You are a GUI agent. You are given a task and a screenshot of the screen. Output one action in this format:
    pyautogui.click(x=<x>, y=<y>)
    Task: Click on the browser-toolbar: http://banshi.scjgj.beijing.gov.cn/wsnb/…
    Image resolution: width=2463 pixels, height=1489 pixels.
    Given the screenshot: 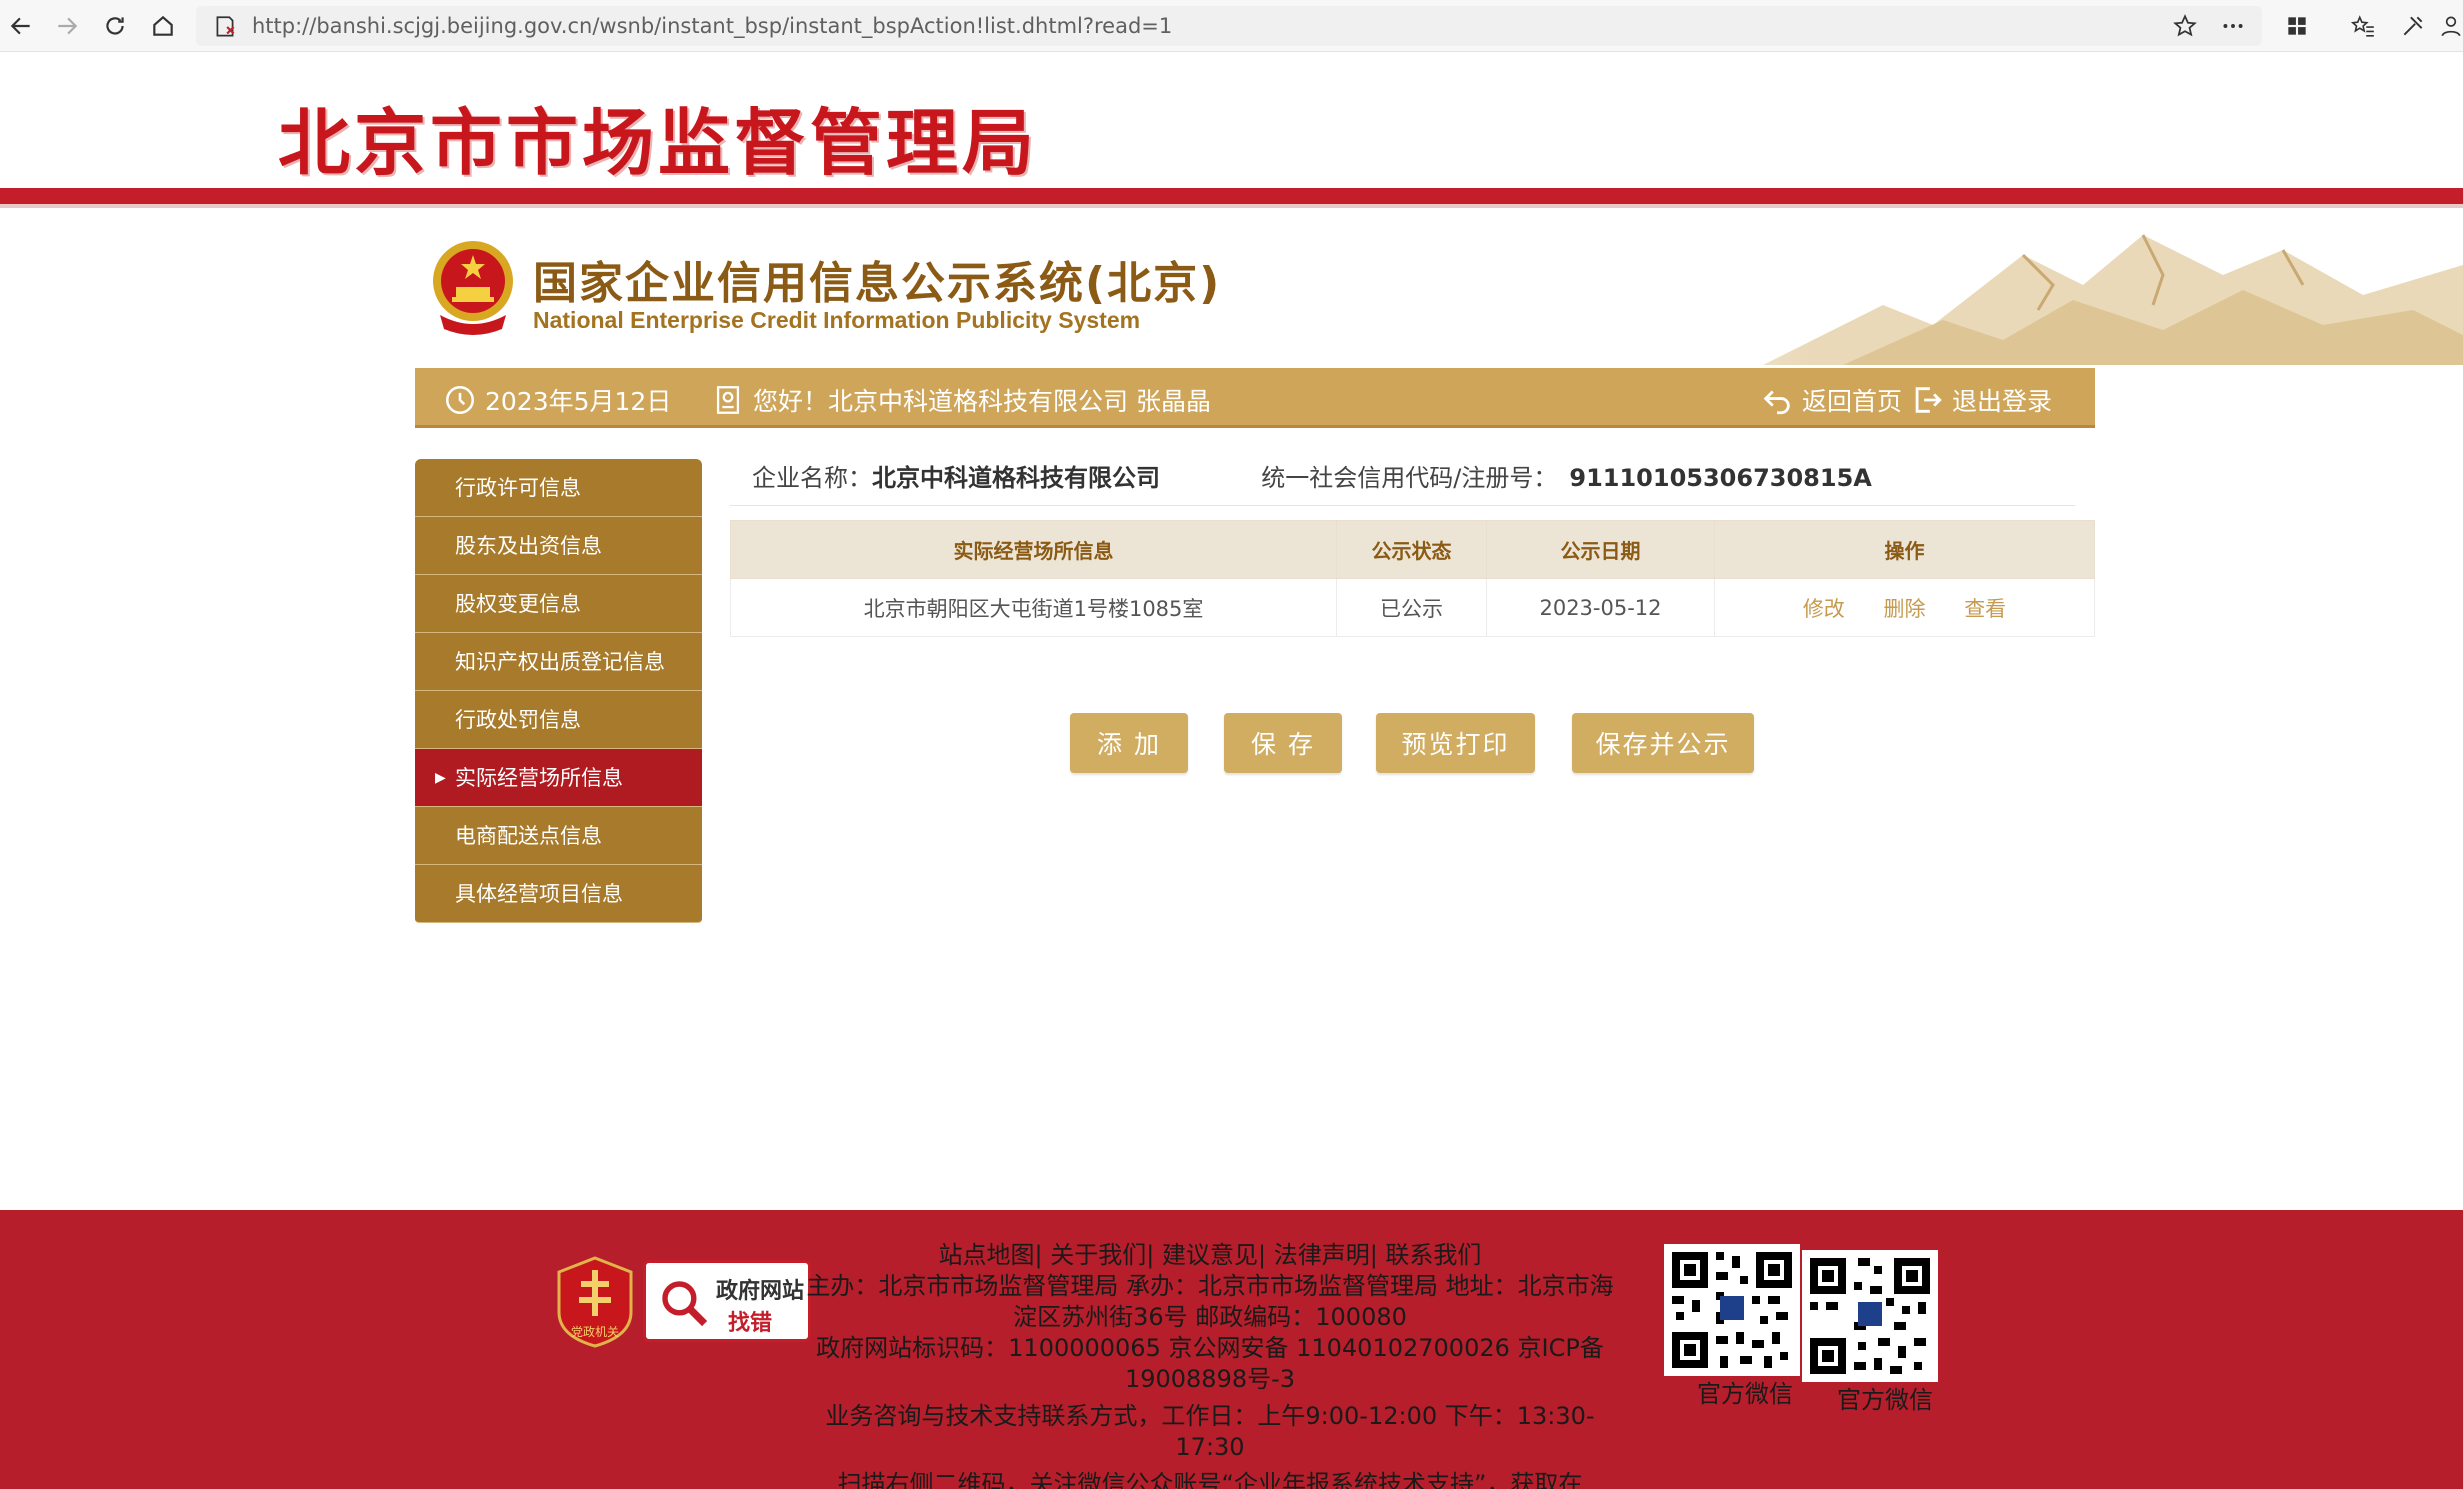 What is the action you would take?
    pyautogui.click(x=1231, y=26)
    